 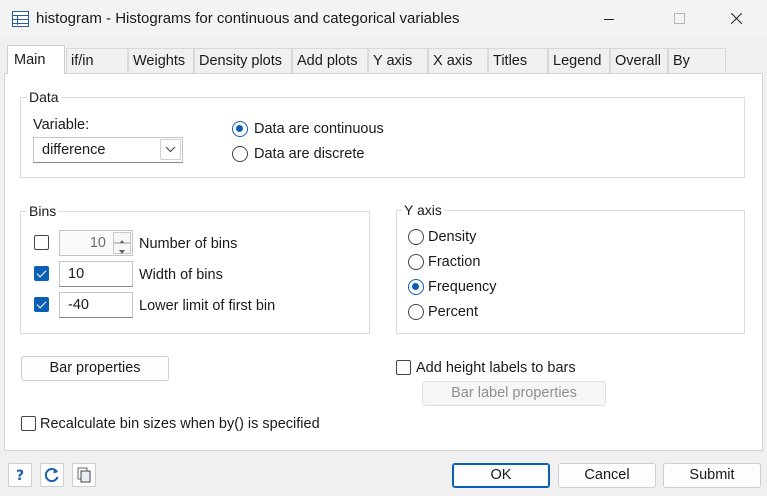 I want to click on tab-add-plots: Add plots, so click(x=330, y=60).